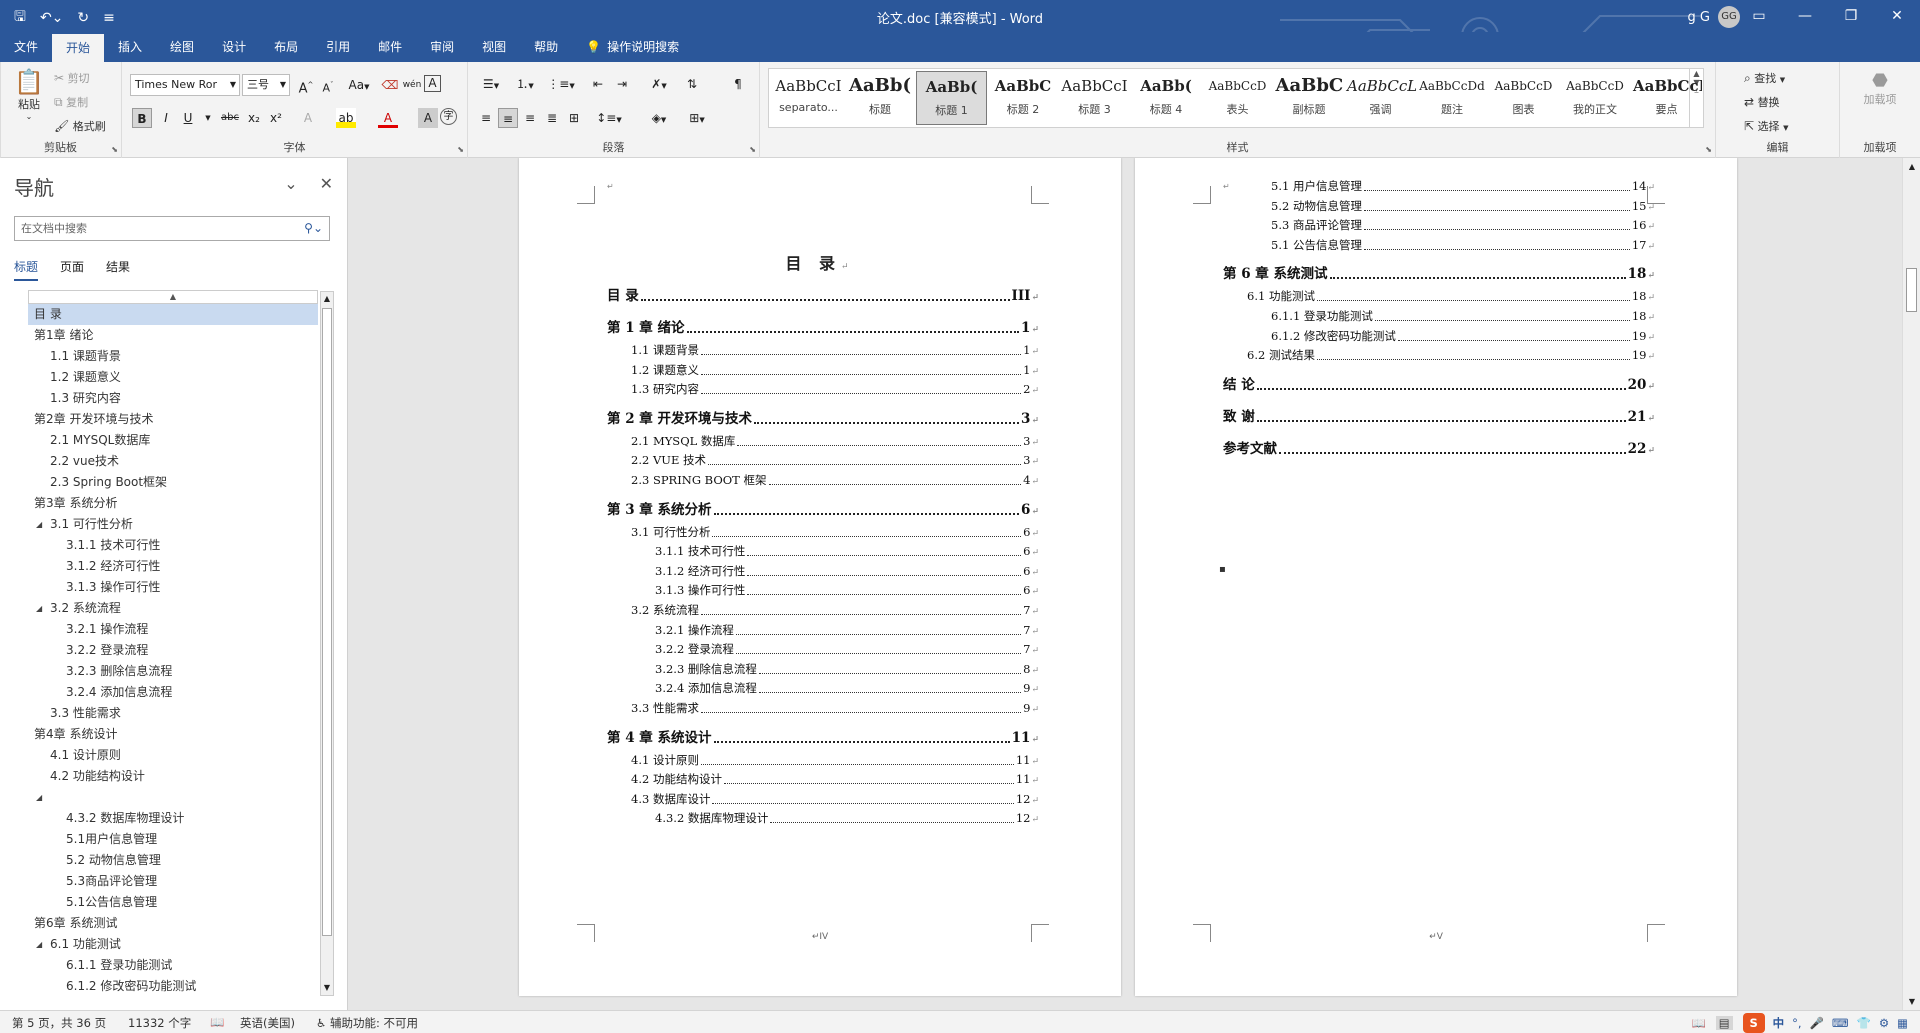 The height and width of the screenshot is (1033, 1920). What do you see at coordinates (546, 47) in the screenshot?
I see `tab-help: 帮助` at bounding box center [546, 47].